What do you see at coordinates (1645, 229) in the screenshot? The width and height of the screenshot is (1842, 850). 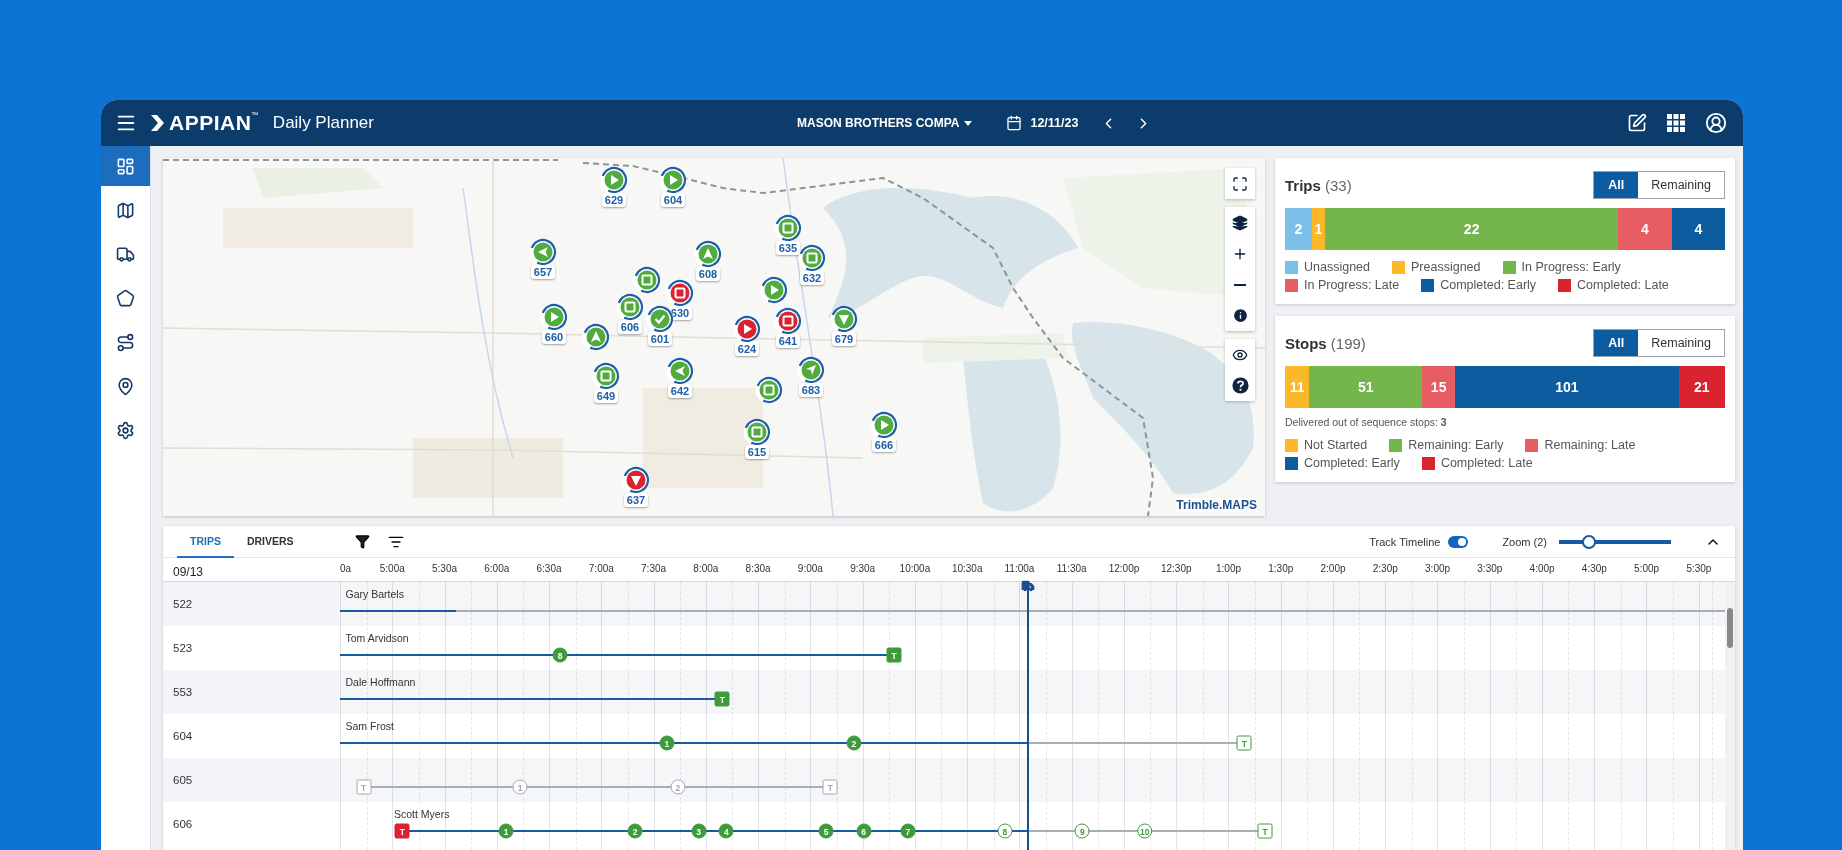 I see `bar-segment: 4` at bounding box center [1645, 229].